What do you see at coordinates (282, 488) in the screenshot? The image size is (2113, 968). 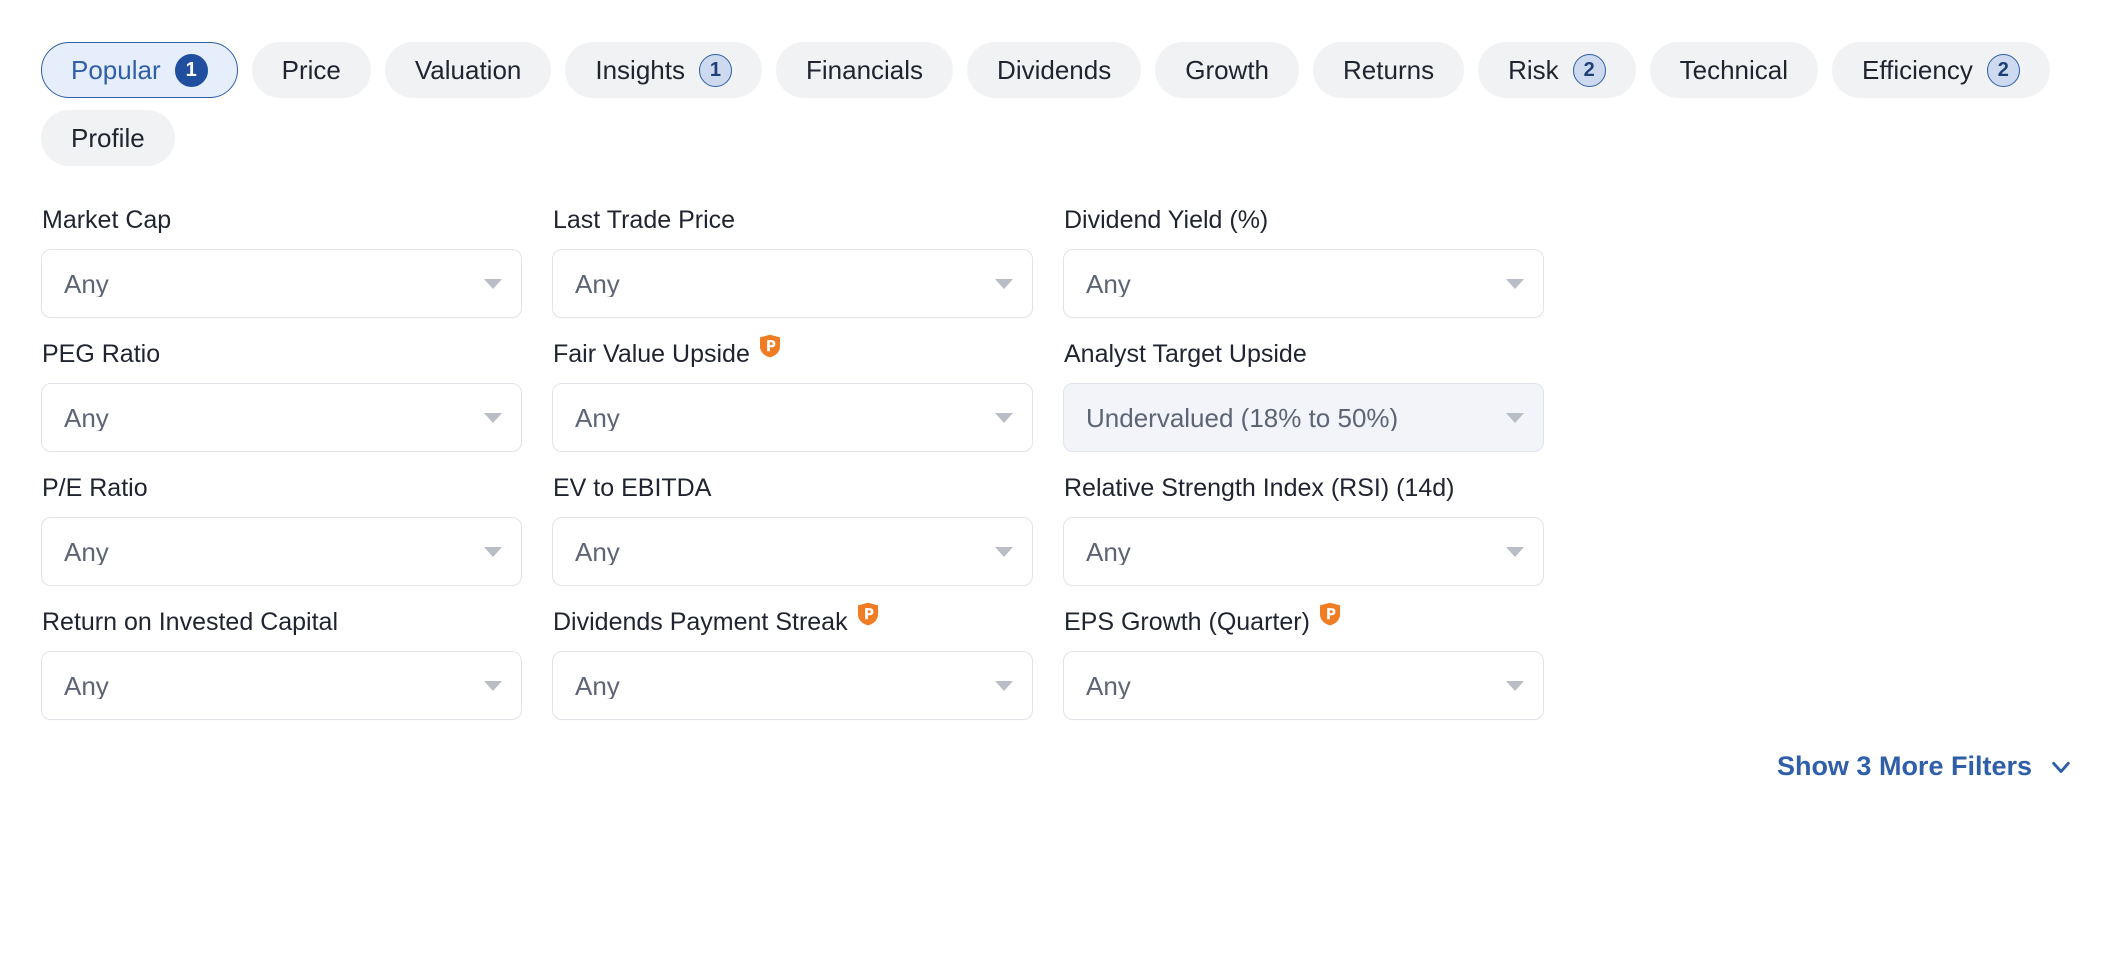 I see `filter-label-p-e-ratio: P/E Ratio` at bounding box center [282, 488].